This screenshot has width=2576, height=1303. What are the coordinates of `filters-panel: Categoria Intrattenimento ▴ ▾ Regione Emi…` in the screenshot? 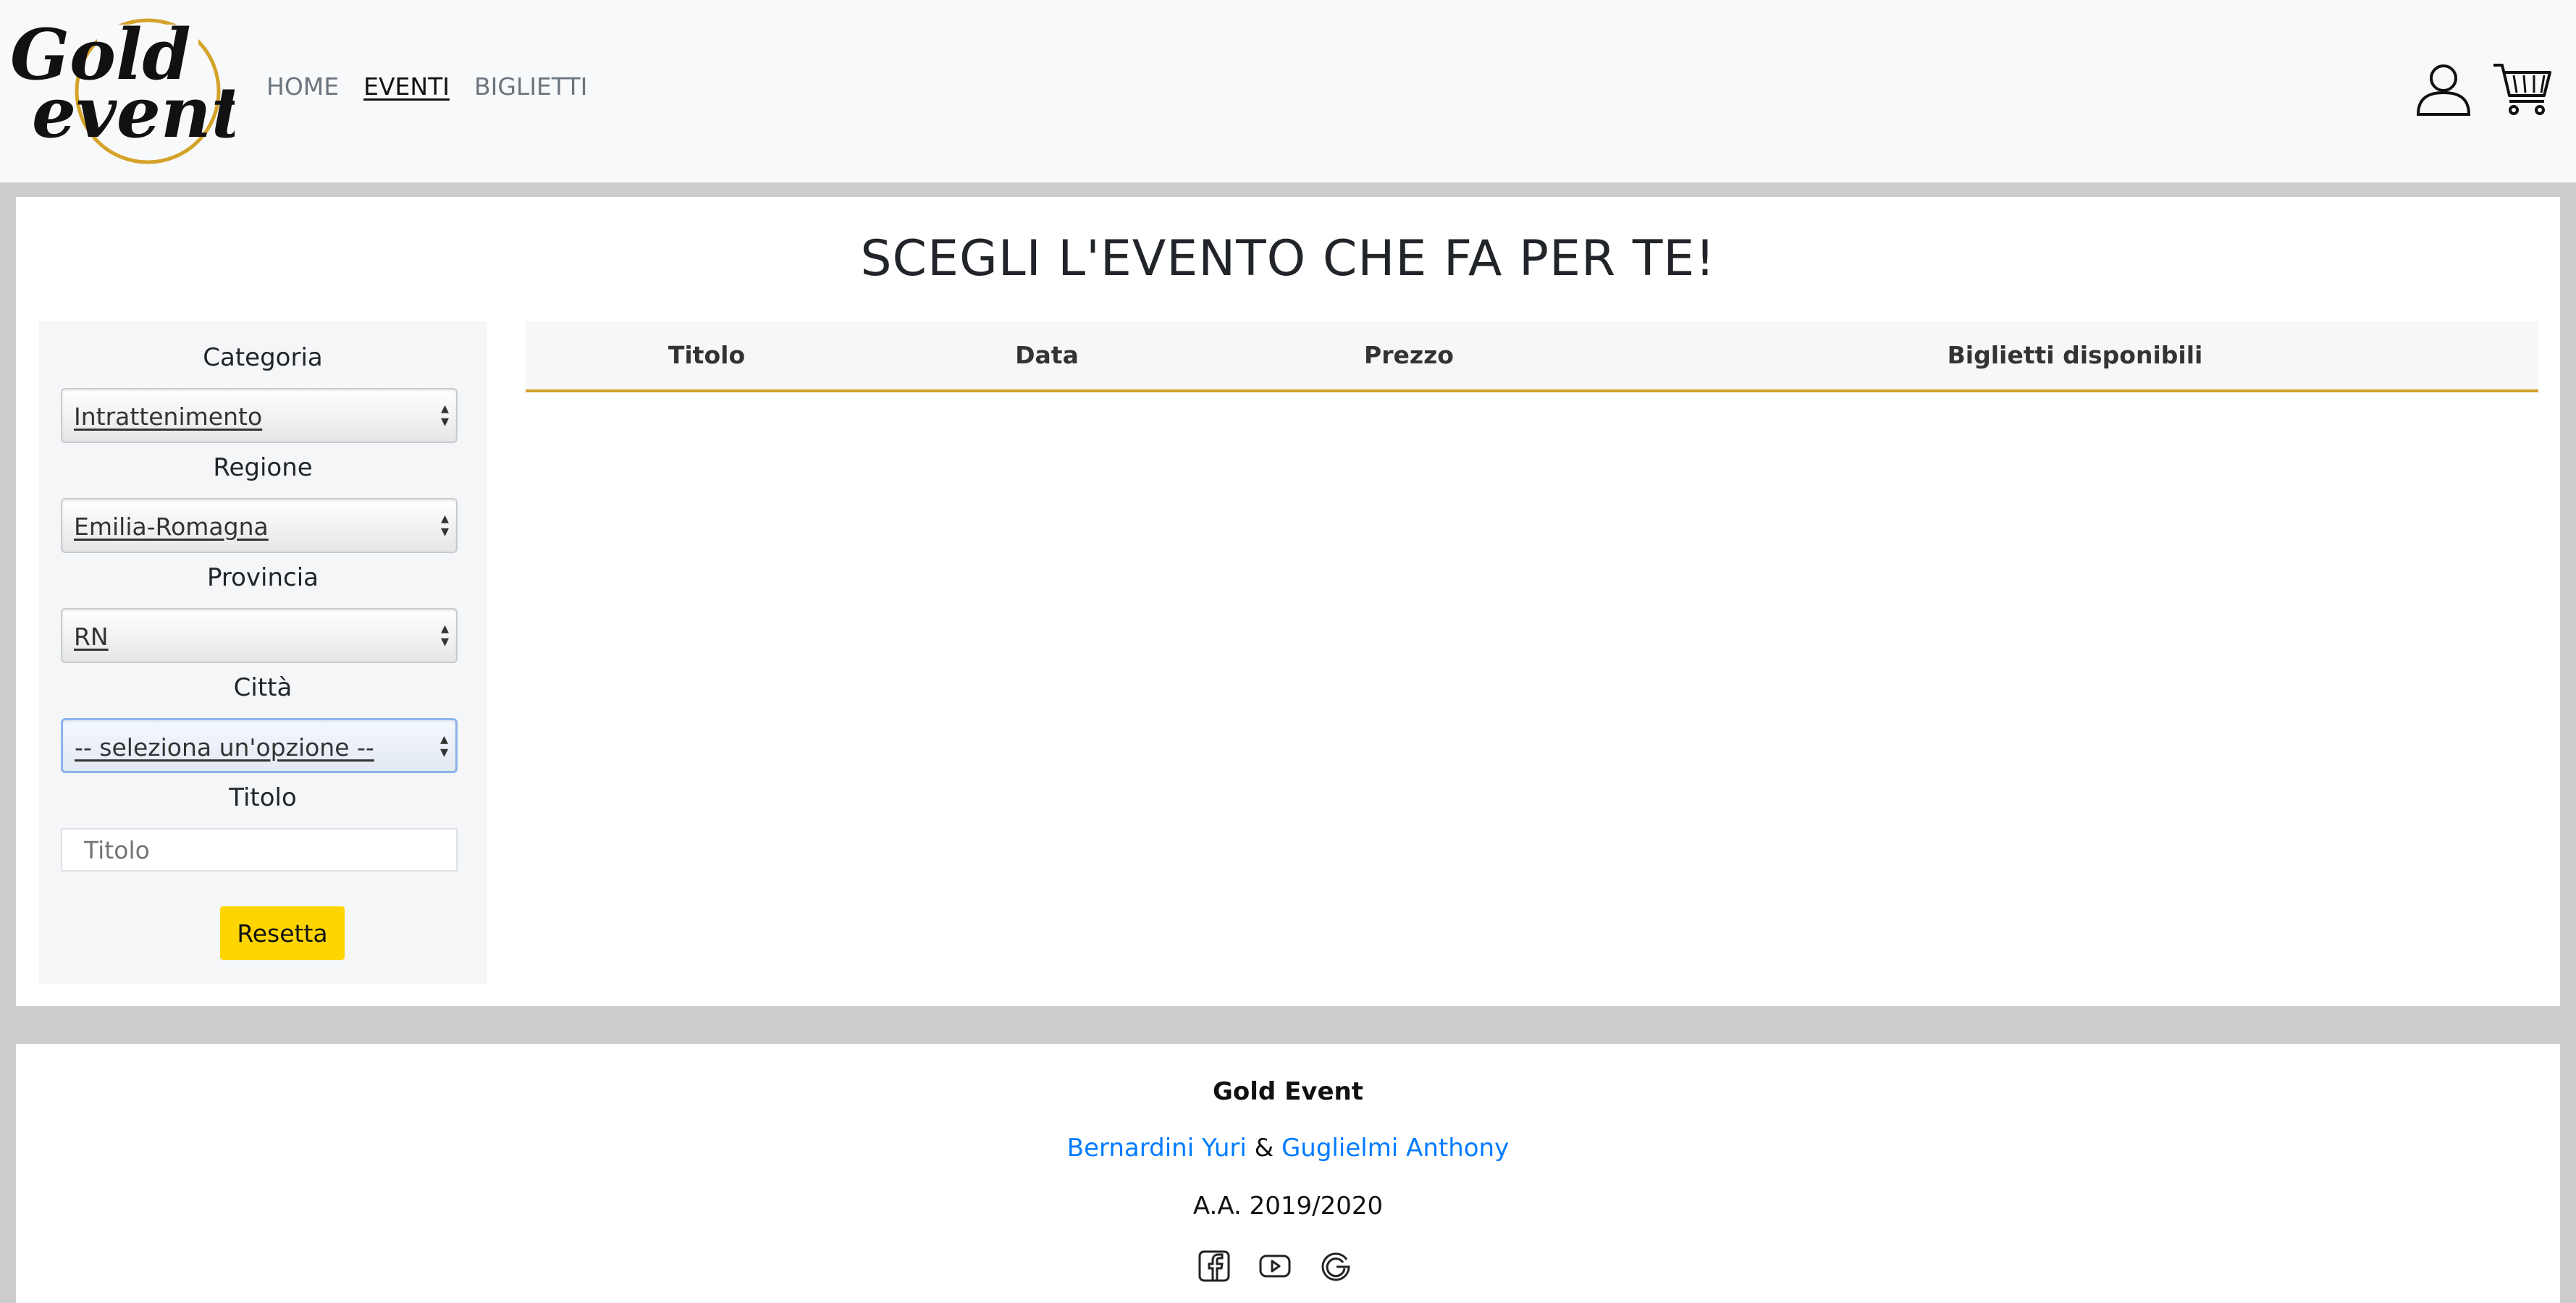 It's located at (263, 652).